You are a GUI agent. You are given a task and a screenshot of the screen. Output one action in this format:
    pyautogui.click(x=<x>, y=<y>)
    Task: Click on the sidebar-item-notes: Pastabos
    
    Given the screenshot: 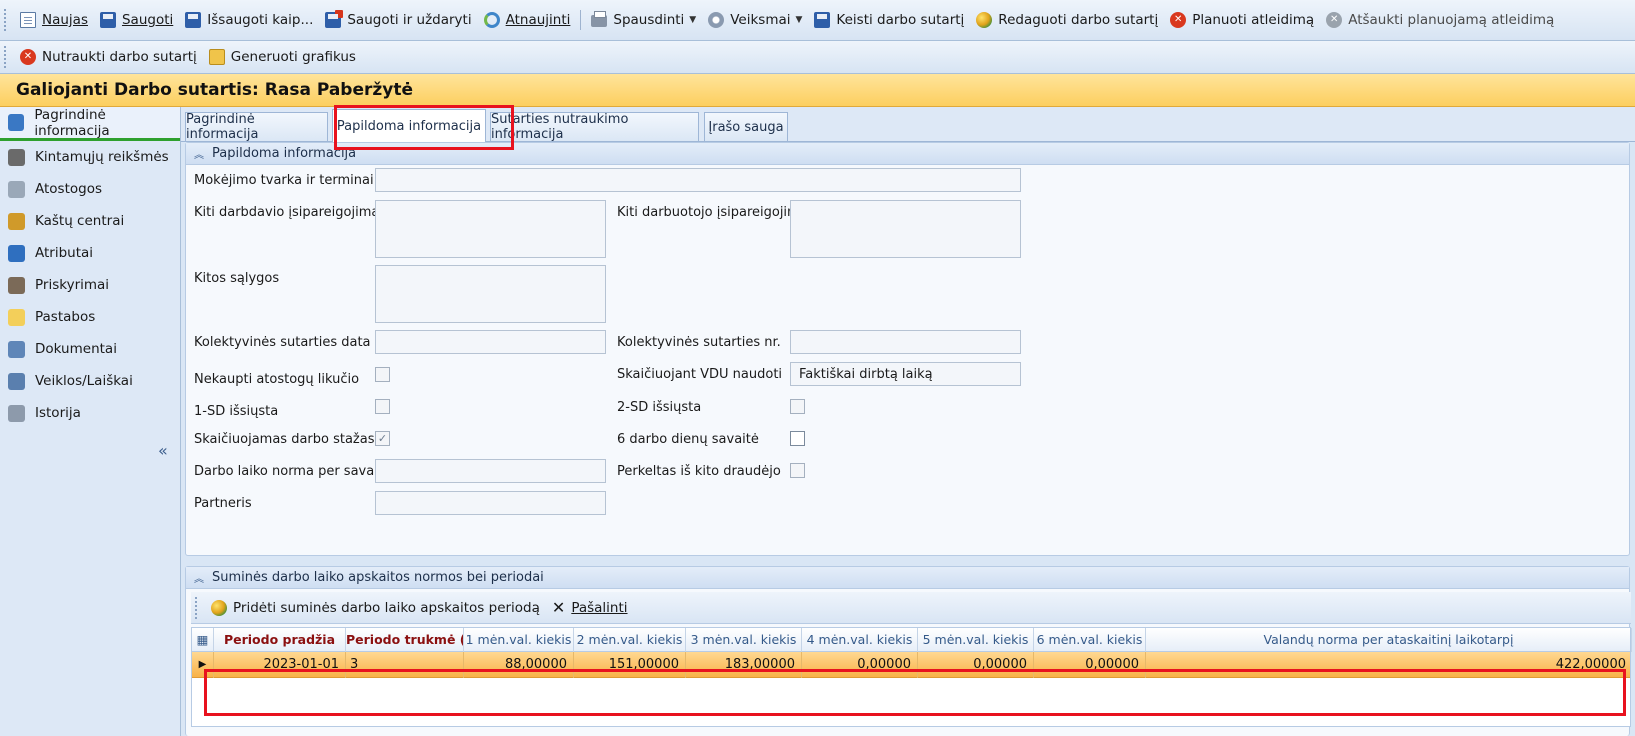 What is the action you would take?
    pyautogui.click(x=90, y=317)
    